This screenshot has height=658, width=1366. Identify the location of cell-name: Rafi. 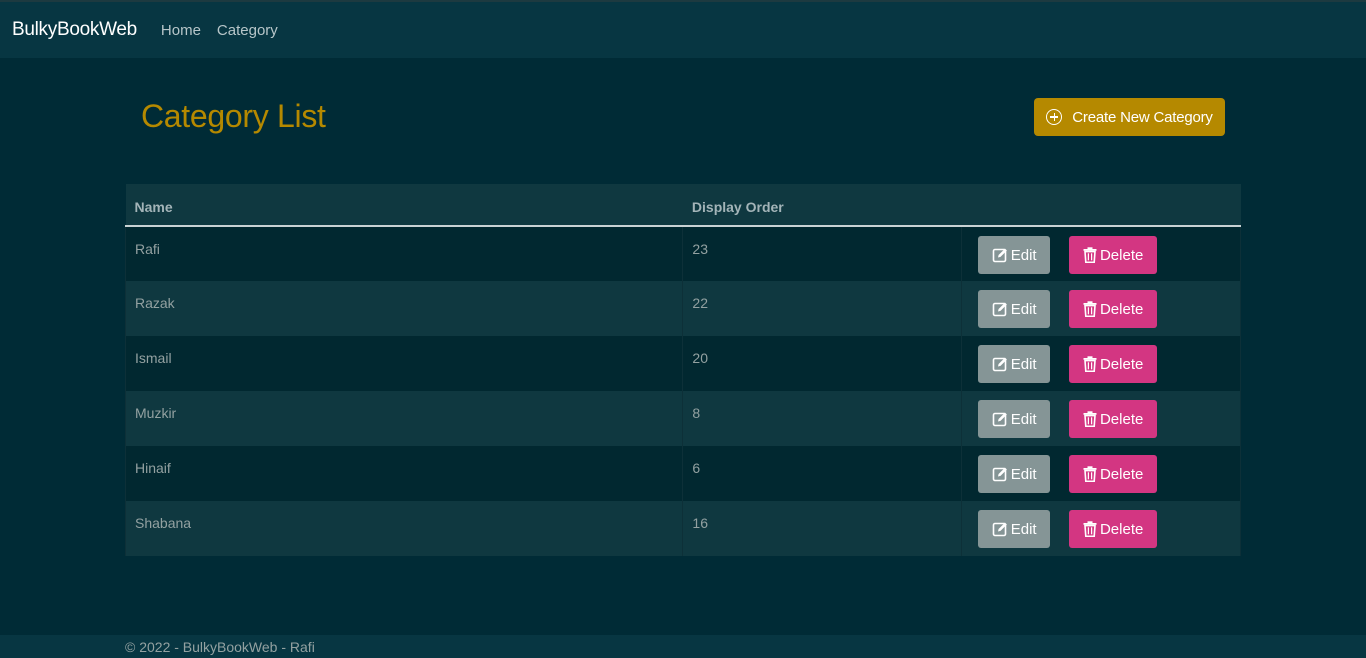
(404, 253).